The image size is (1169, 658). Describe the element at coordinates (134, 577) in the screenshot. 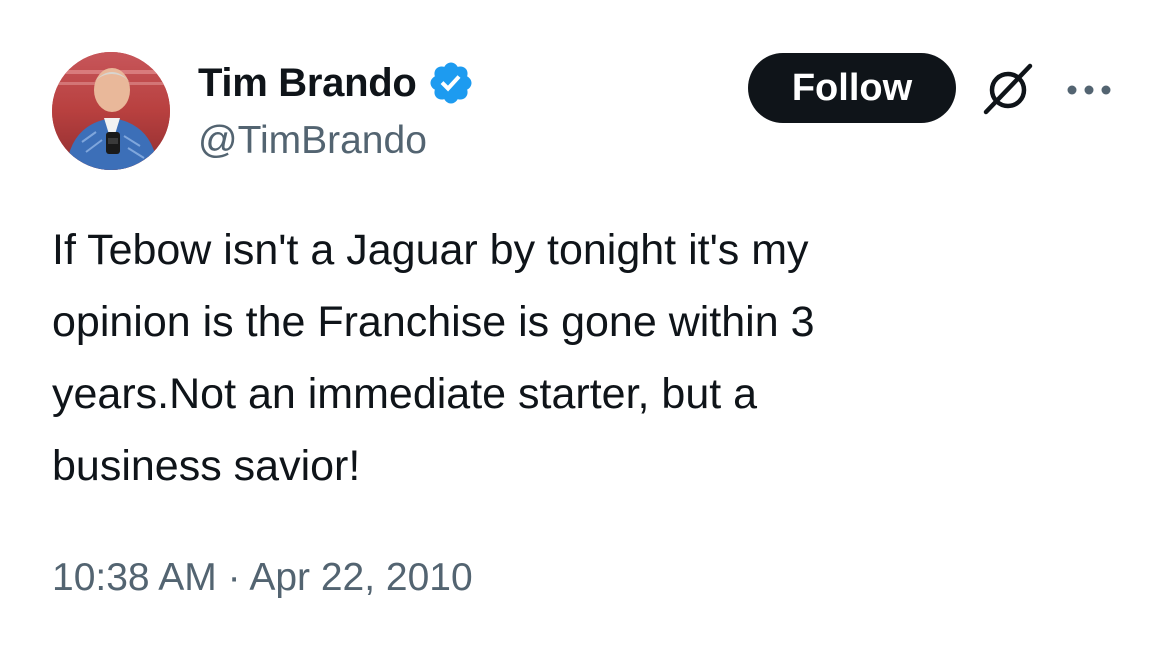

I see `tweet-time: 10:38 AM` at that location.